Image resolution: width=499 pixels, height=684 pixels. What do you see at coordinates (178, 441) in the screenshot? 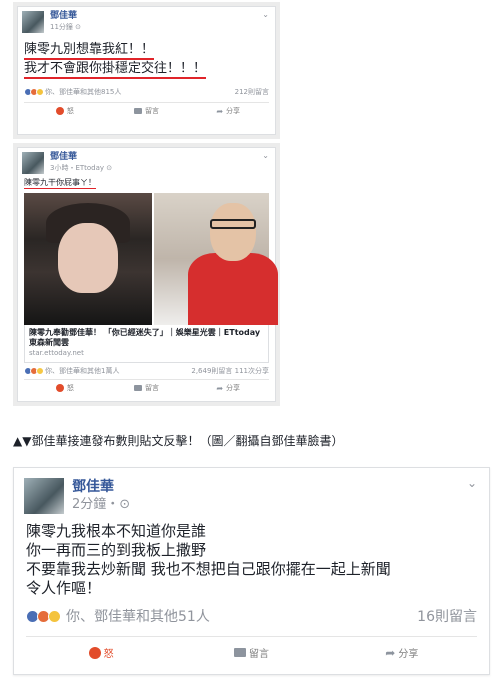
I see `image-caption: ▲▼鄧佳華接連發布數則貼文反擊！（圖／翻攝自鄧佳華臉書）` at bounding box center [178, 441].